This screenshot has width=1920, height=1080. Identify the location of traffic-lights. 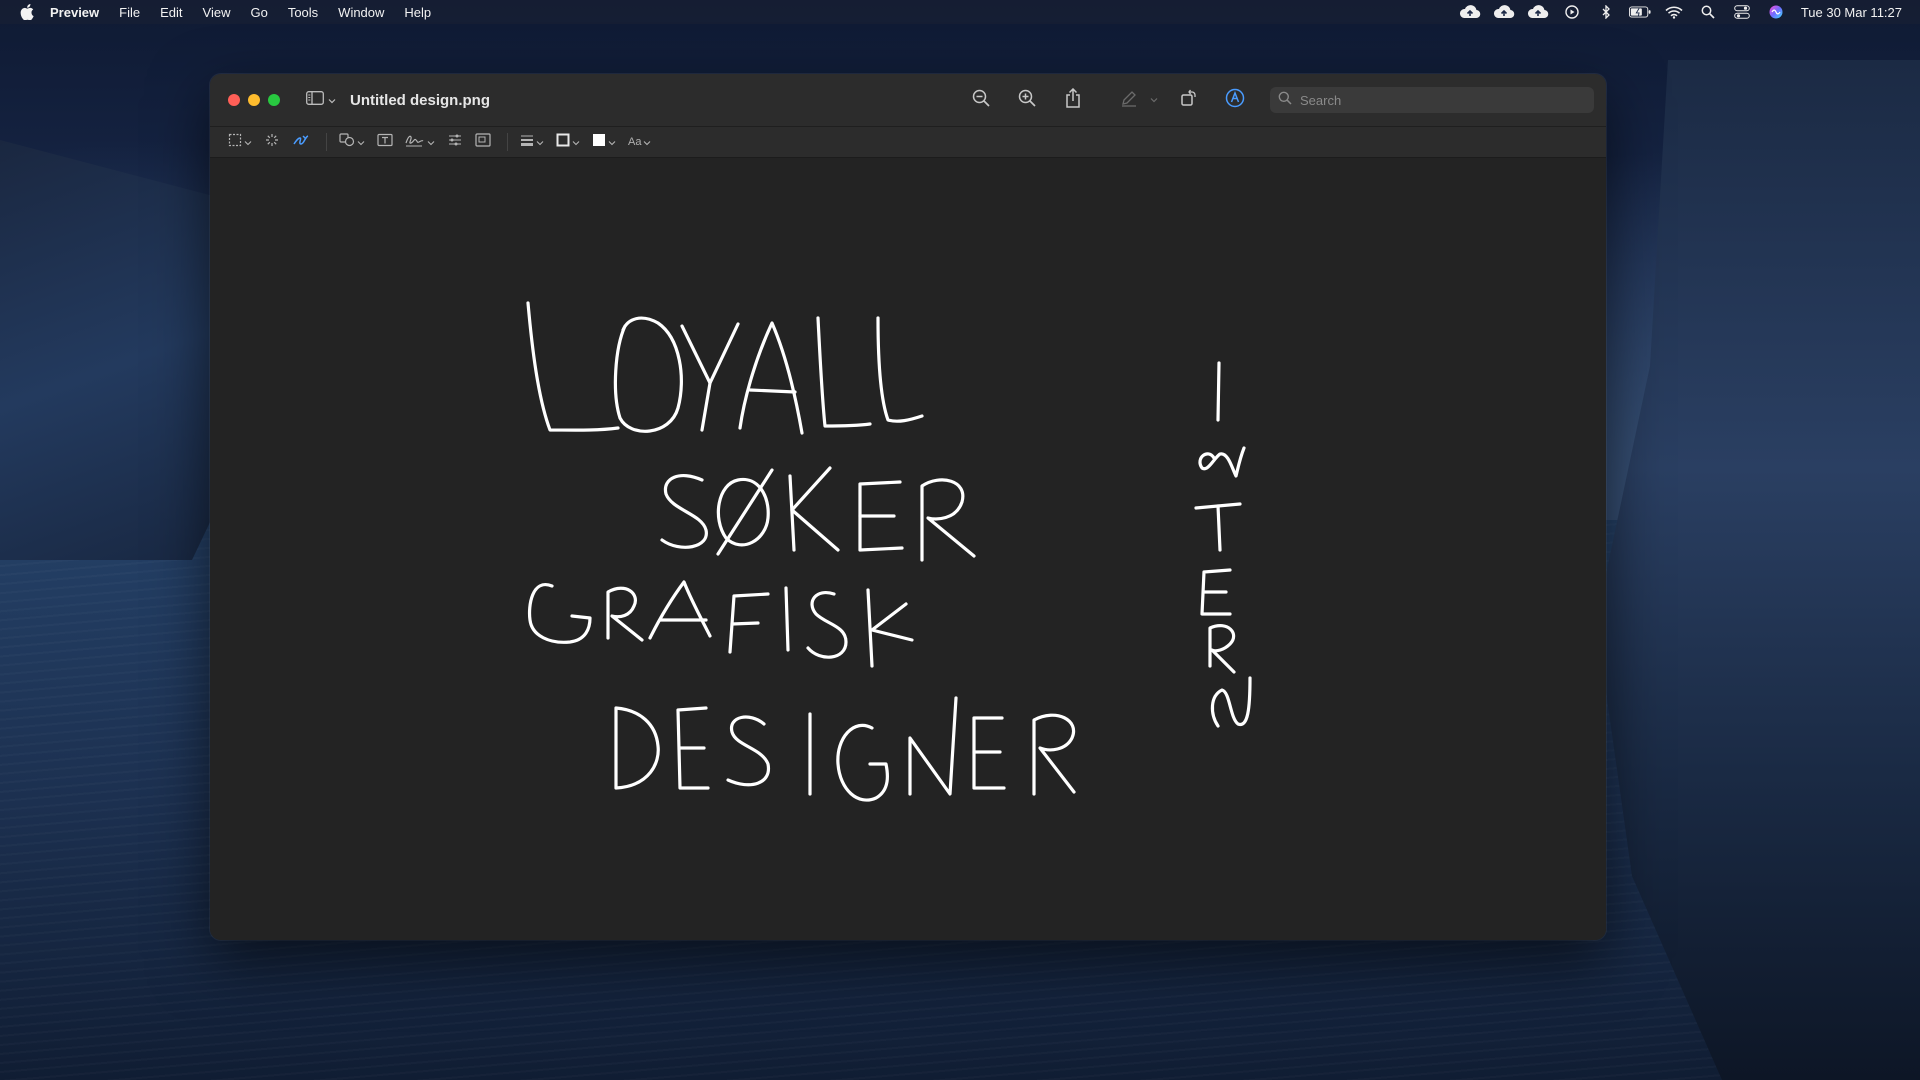
(258, 100).